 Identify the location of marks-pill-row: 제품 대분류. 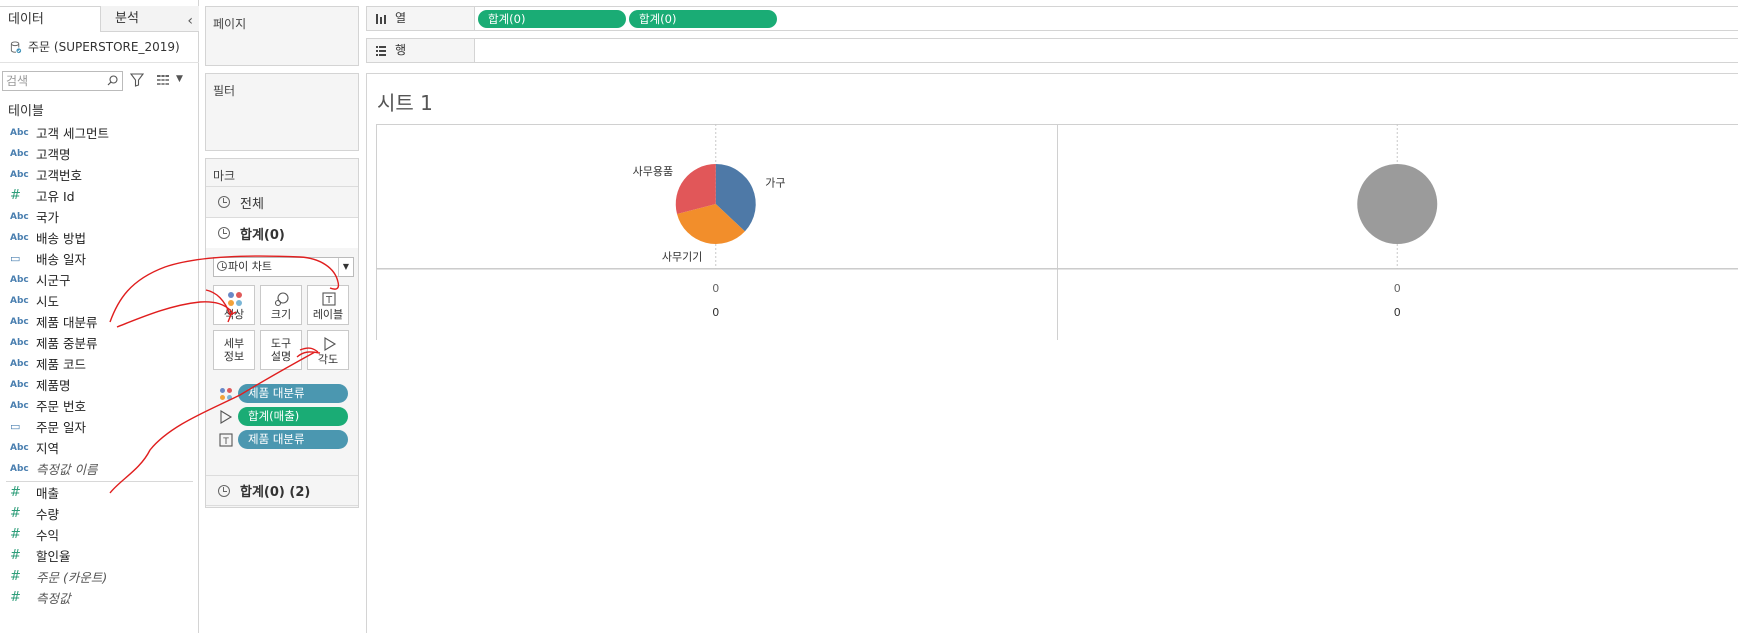
(283, 393).